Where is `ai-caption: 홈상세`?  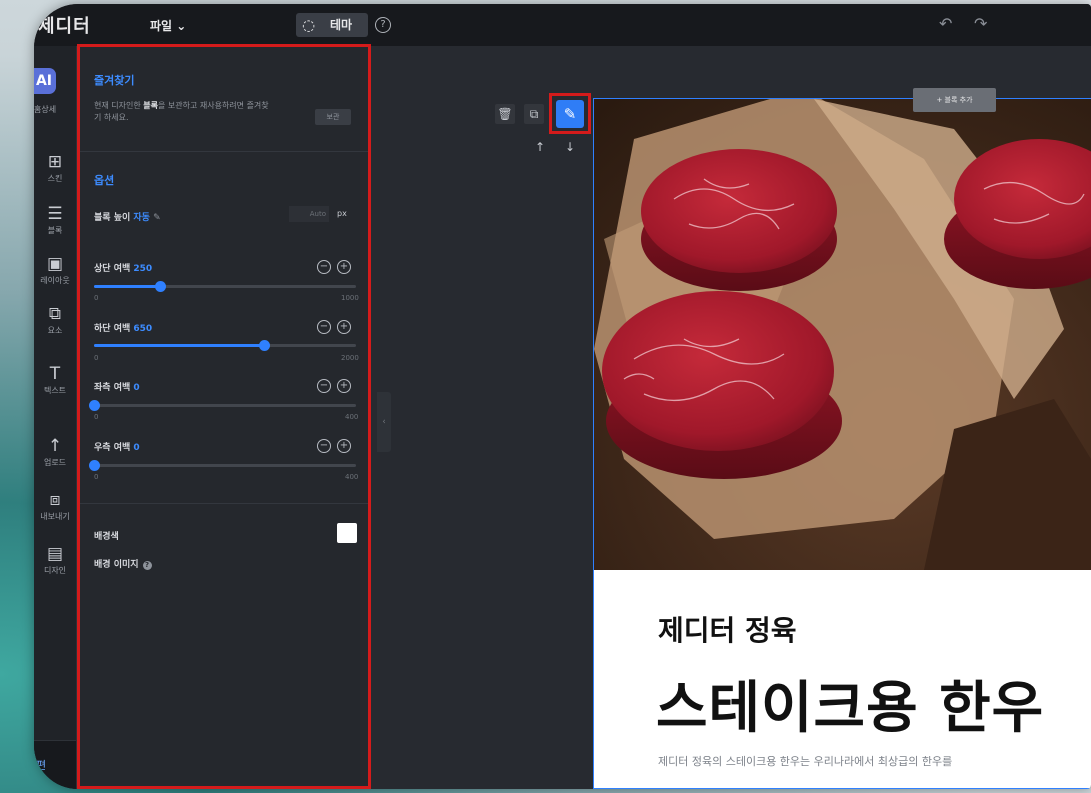
ai-caption: 홈상세 is located at coordinates (45, 109).